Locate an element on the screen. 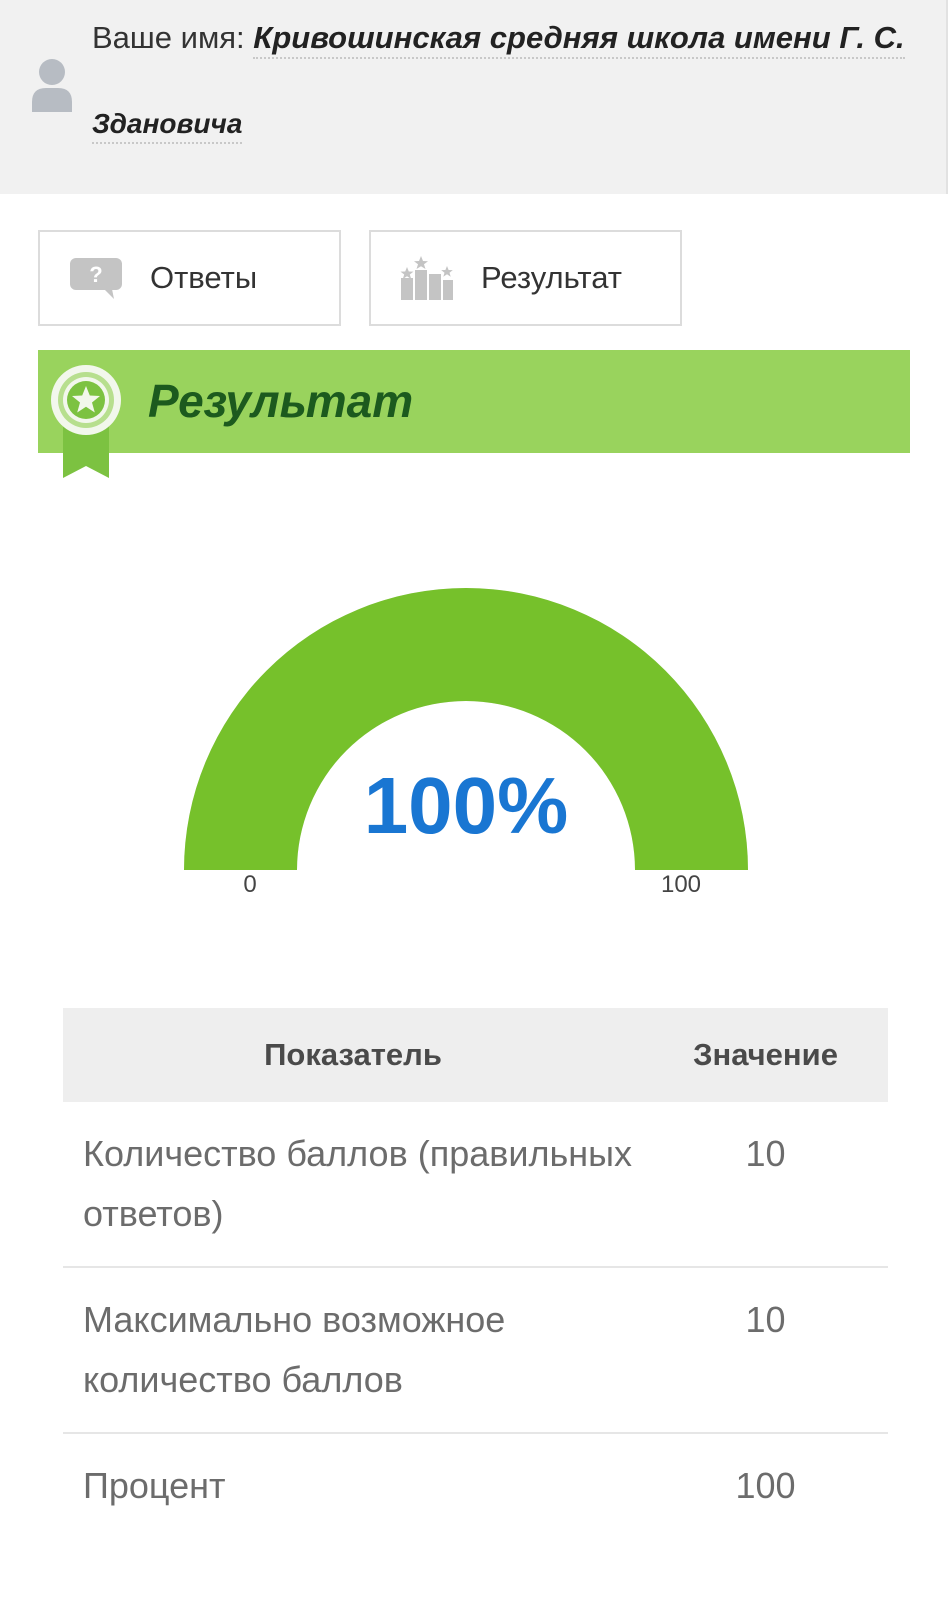  user-name-value: Кривошинская средняя школа имени Г. С. is located at coordinates (579, 39).